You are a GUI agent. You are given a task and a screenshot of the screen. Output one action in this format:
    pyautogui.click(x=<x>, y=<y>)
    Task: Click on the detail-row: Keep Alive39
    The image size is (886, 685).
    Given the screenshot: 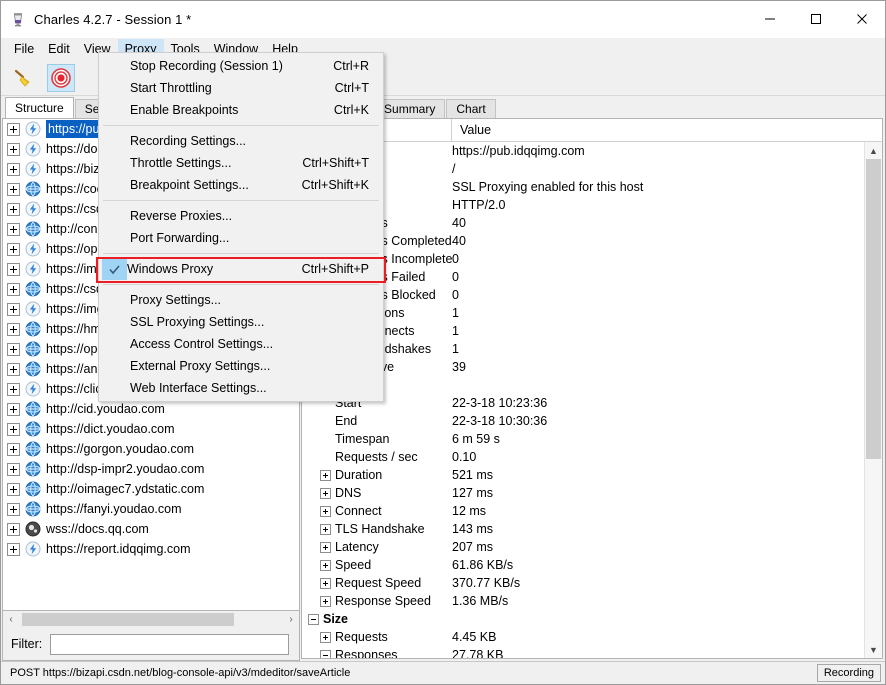 What is the action you would take?
    pyautogui.click(x=583, y=367)
    